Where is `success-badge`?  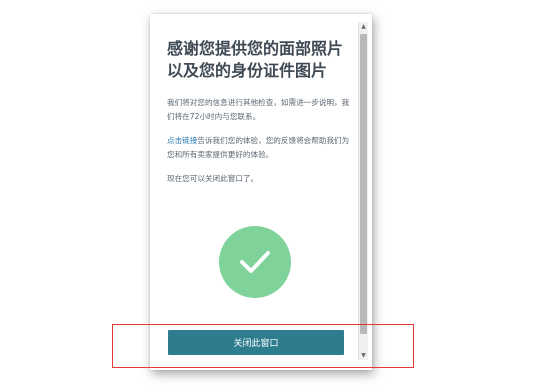
success-badge is located at coordinates (255, 262).